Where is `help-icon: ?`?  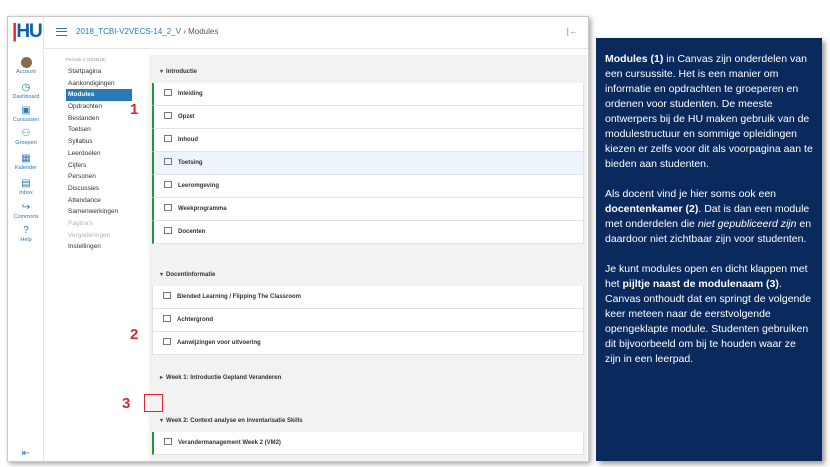
help-icon: ? is located at coordinates (26, 230).